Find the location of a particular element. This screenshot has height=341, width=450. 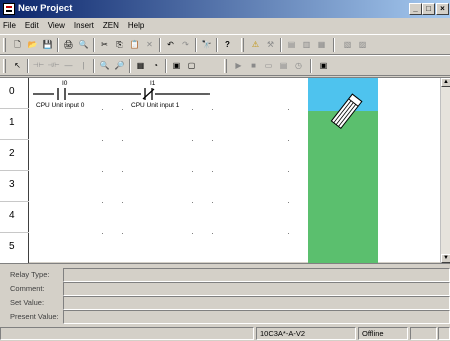

set-value-field is located at coordinates (256, 303).